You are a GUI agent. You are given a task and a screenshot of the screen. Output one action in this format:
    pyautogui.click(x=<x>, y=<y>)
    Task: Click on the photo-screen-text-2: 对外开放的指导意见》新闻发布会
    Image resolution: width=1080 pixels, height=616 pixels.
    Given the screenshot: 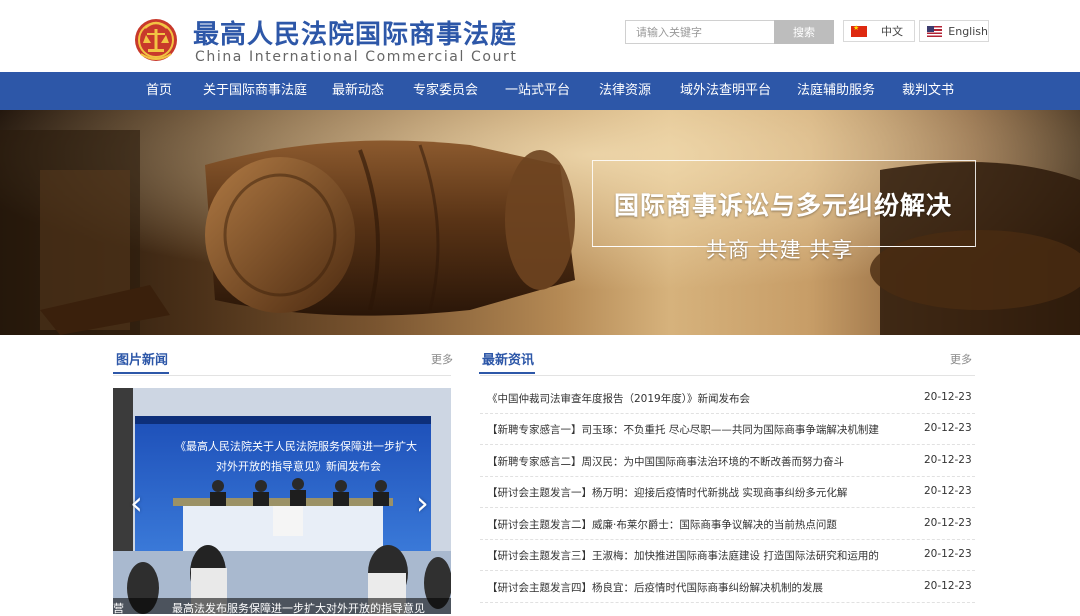 What is the action you would take?
    pyautogui.click(x=298, y=466)
    